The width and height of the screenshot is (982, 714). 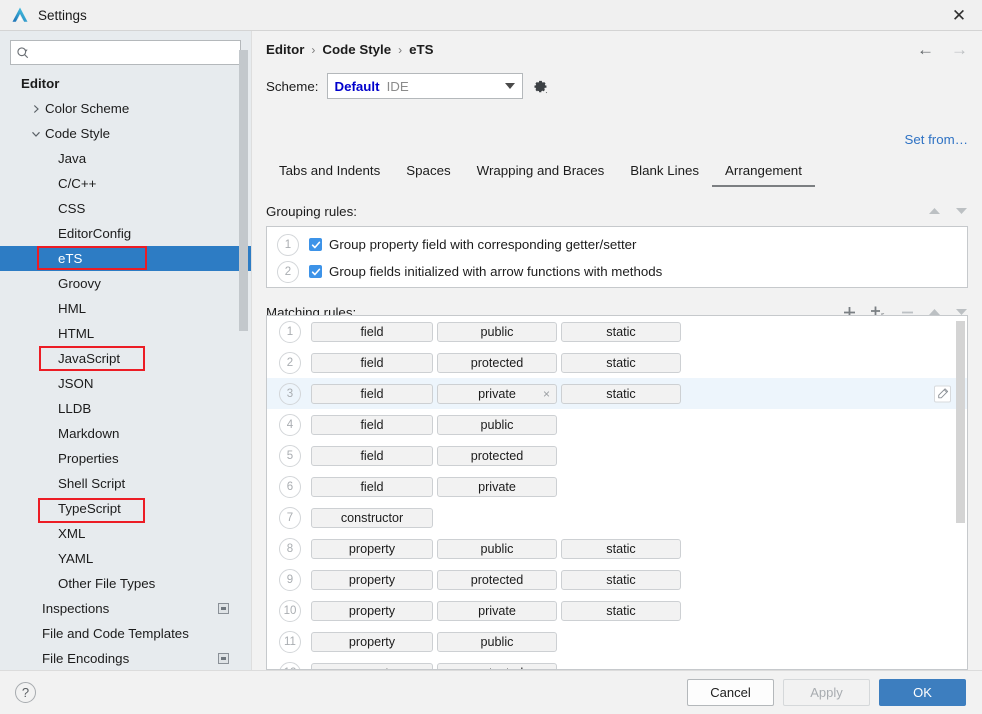 What do you see at coordinates (961, 211) in the screenshot?
I see `move-down-icon` at bounding box center [961, 211].